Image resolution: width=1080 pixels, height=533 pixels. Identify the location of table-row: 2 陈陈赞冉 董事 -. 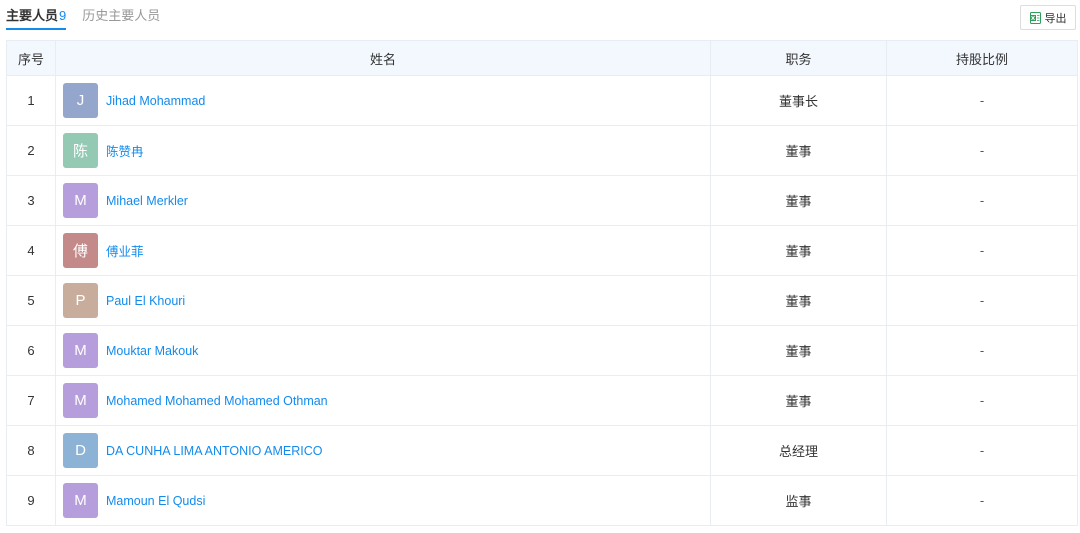
(542, 150).